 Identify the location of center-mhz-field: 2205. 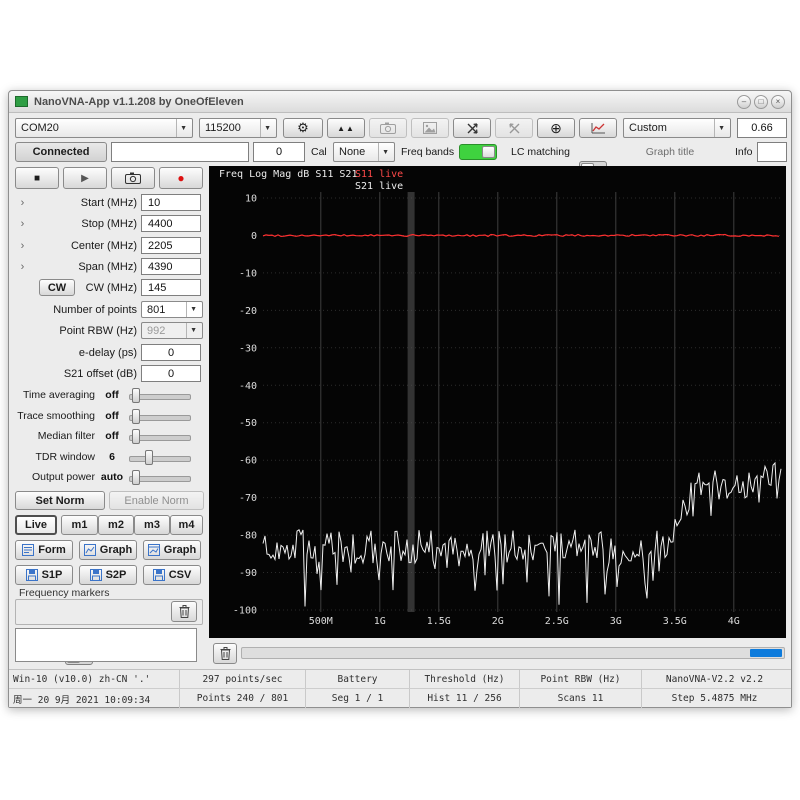
(171, 245).